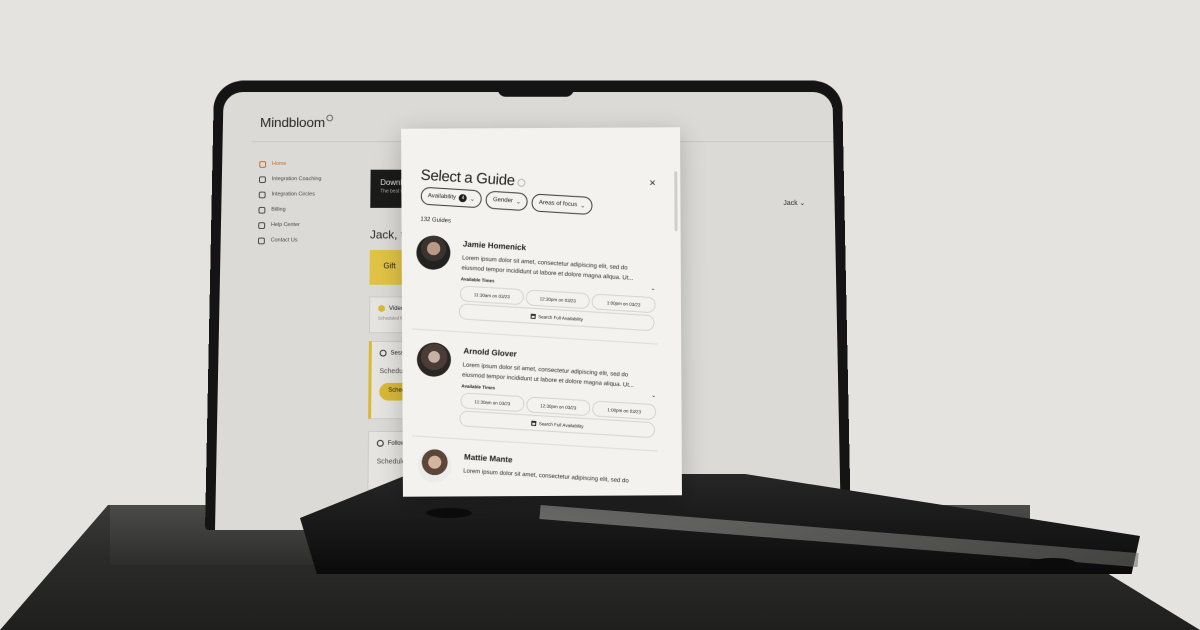 Image resolution: width=1200 pixels, height=630 pixels. I want to click on filter-areas-of-focus: Areas of focus ⌄, so click(562, 204).